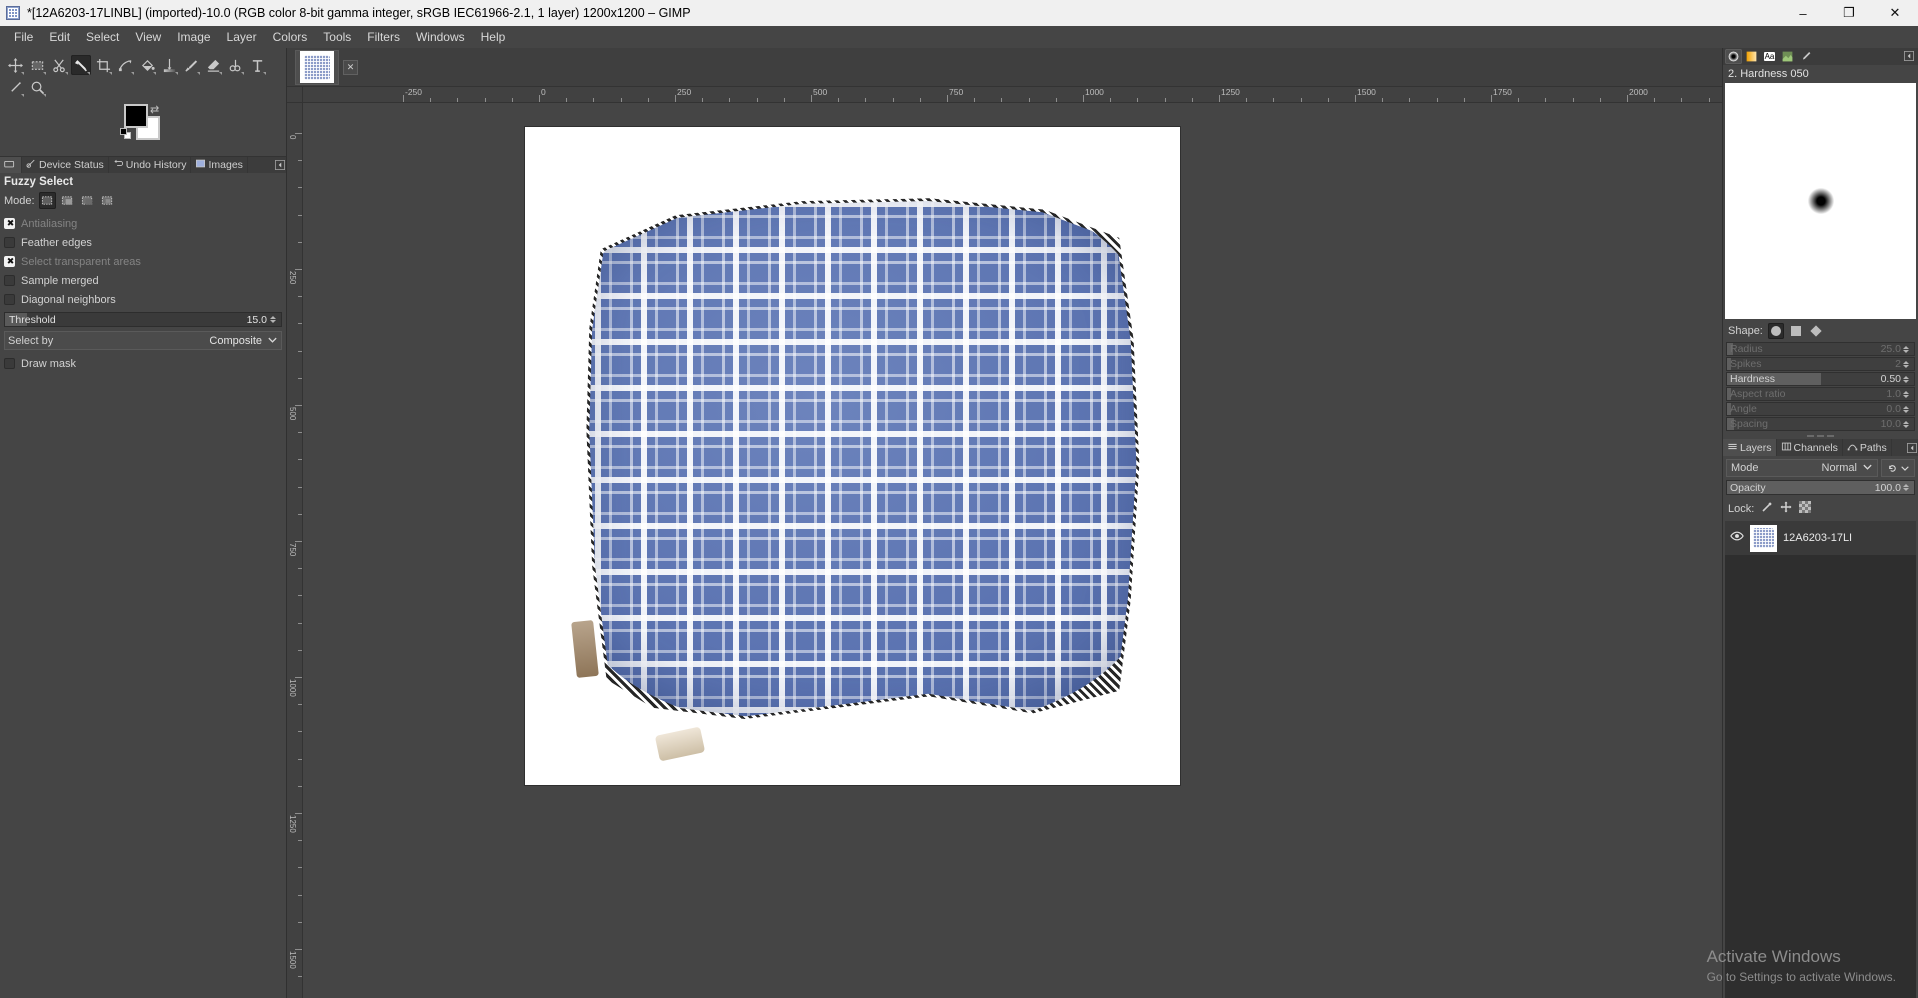 This screenshot has height=998, width=1918. What do you see at coordinates (337, 37) in the screenshot?
I see `menu-tools: Tools` at bounding box center [337, 37].